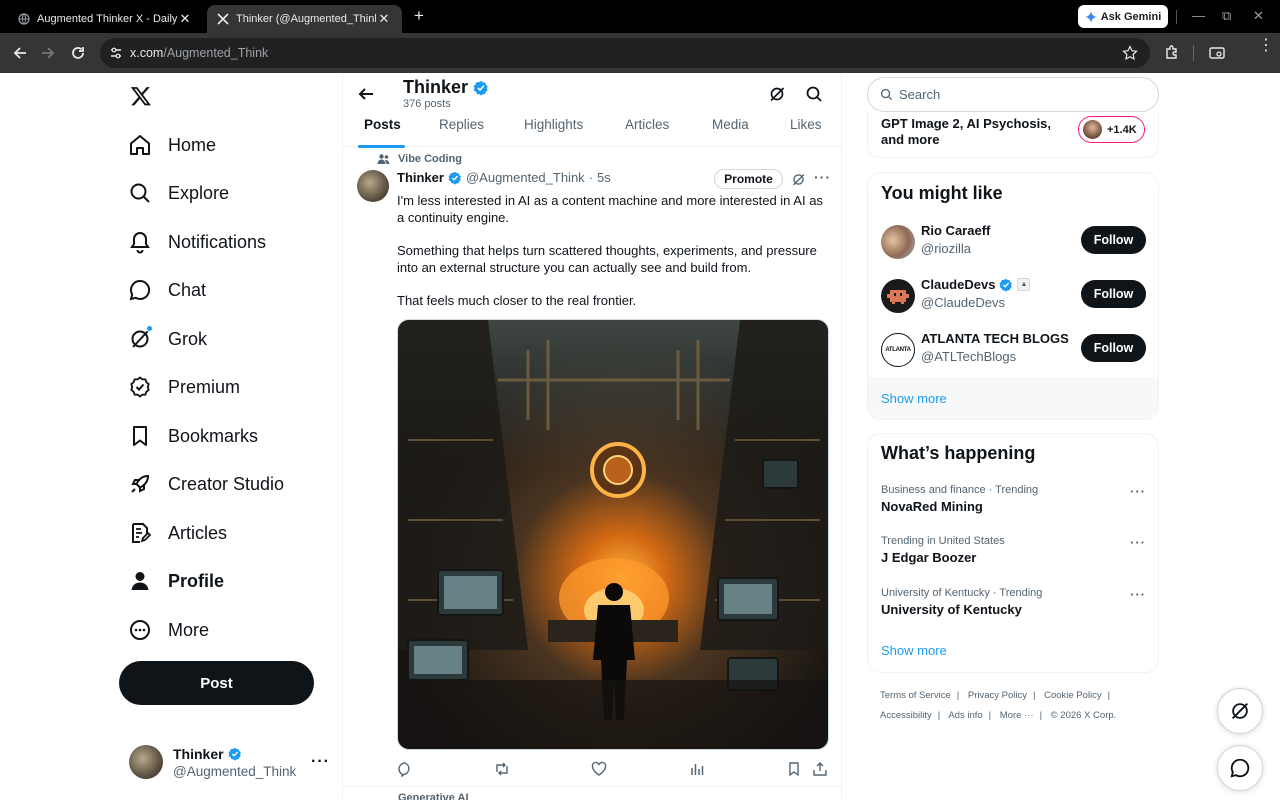 This screenshot has width=1280, height=800. What do you see at coordinates (430, 159) in the screenshot?
I see `community-name: Vibe Coding` at bounding box center [430, 159].